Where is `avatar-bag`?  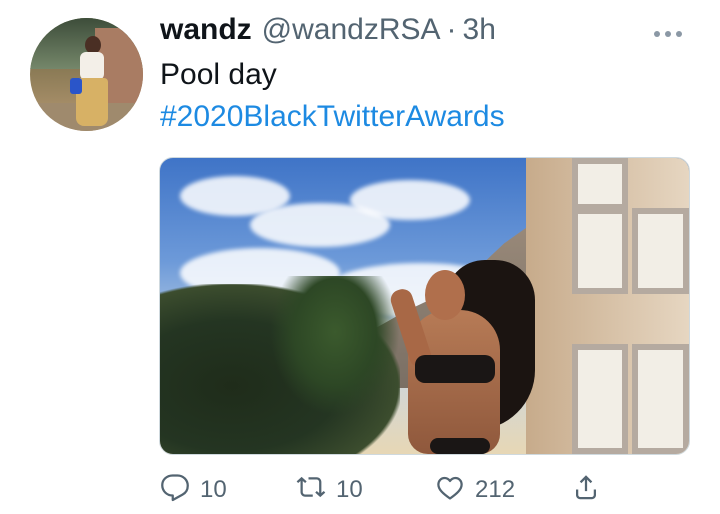
avatar-bag is located at coordinates (76, 86).